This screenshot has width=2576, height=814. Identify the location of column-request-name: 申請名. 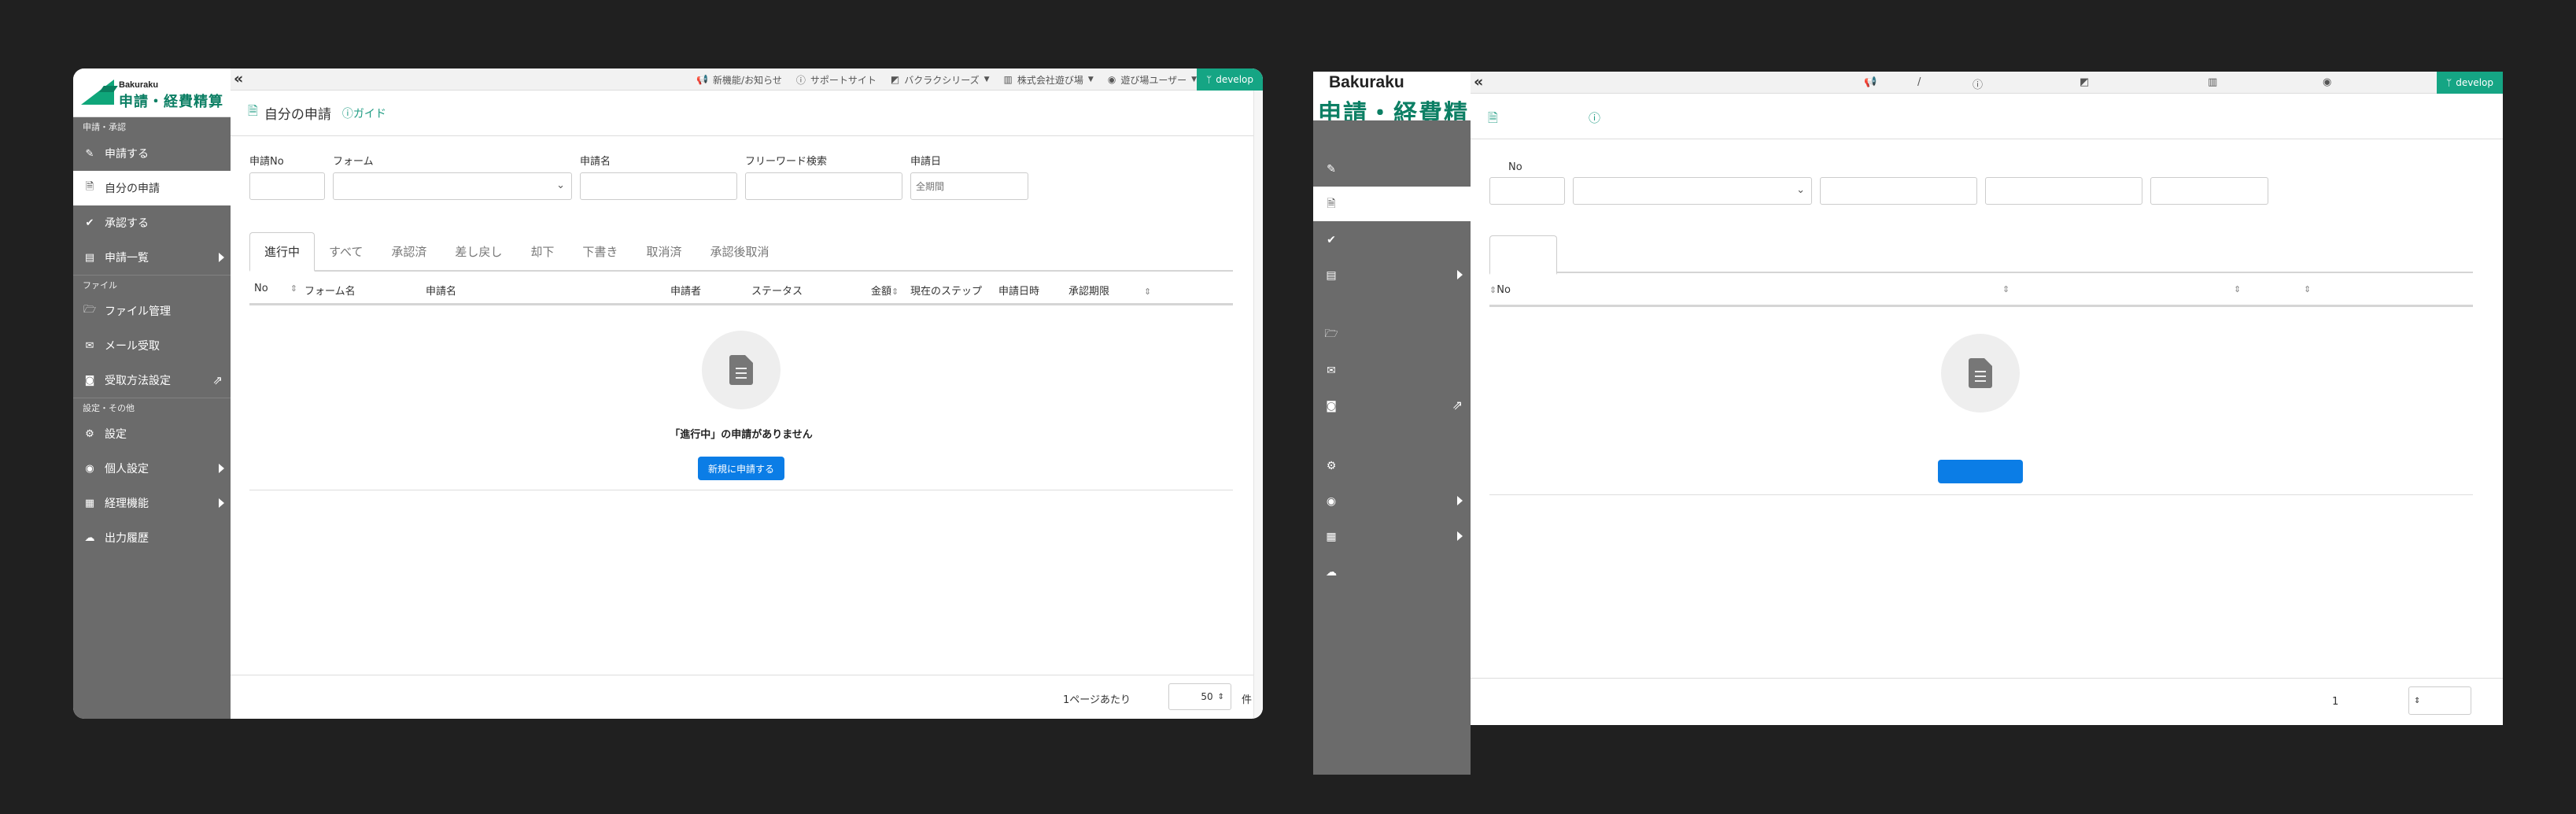
(441, 290).